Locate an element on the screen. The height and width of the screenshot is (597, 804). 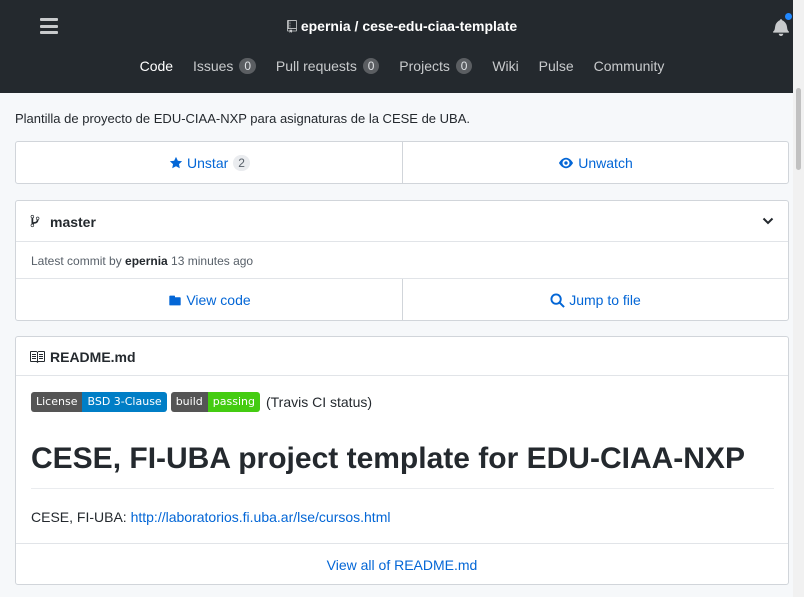
license-badge-value: BSD 3-Clause is located at coordinates (124, 402).